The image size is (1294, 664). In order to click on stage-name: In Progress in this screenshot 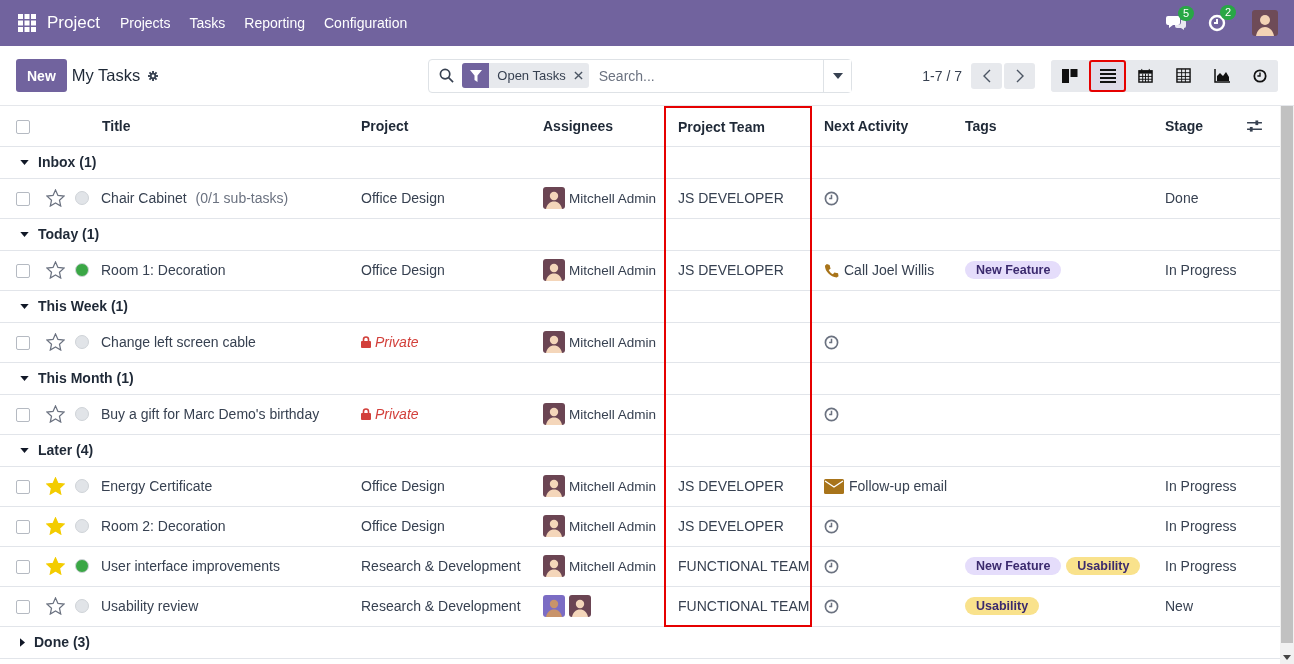, I will do `click(1201, 526)`.